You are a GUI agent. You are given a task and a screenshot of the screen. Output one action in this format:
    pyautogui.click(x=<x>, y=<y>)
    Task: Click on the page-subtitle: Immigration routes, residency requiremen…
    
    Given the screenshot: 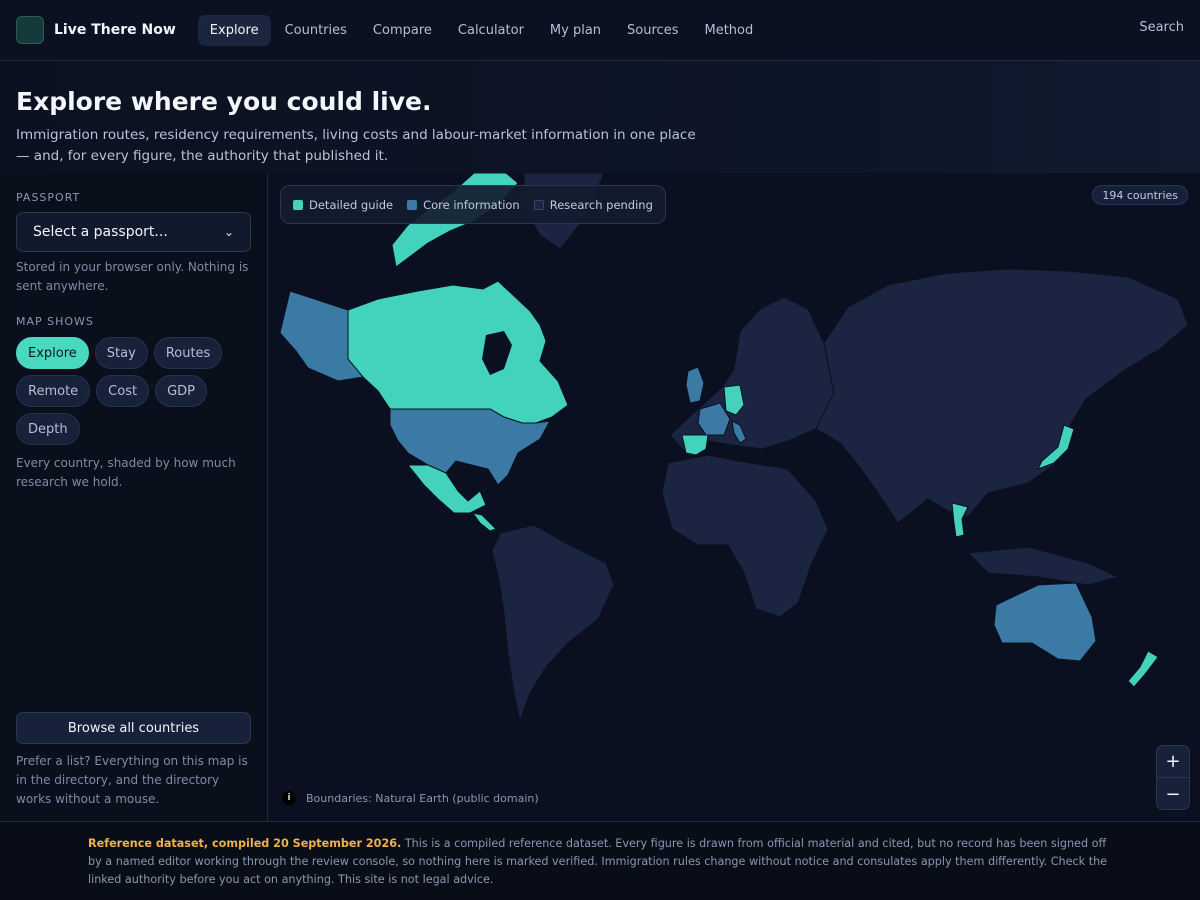 What is the action you would take?
    pyautogui.click(x=356, y=145)
    